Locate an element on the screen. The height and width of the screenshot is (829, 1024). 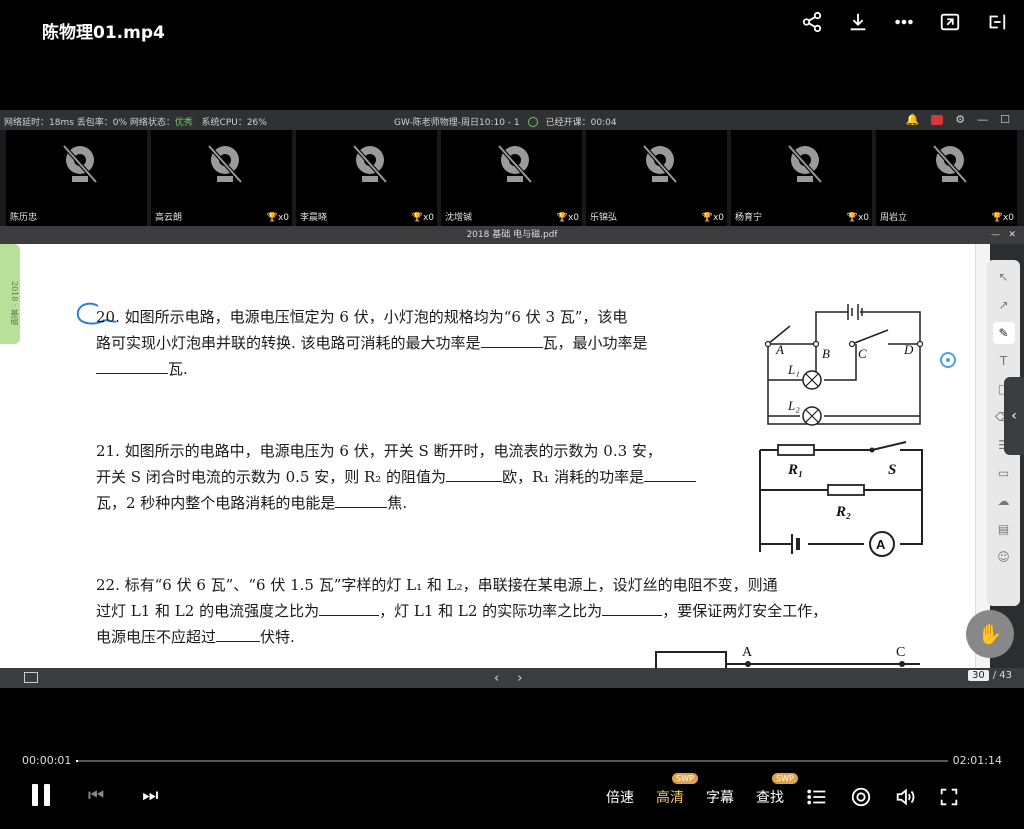
camera-tile: 周岩立 🏆x0 is located at coordinates (946, 178).